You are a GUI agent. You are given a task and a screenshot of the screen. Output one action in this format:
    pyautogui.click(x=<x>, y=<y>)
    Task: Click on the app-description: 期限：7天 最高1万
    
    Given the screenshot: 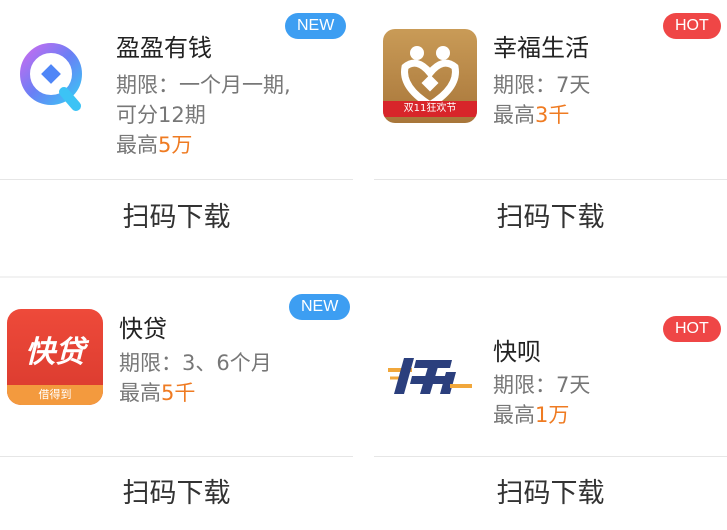 What is the action you would take?
    pyautogui.click(x=541, y=400)
    